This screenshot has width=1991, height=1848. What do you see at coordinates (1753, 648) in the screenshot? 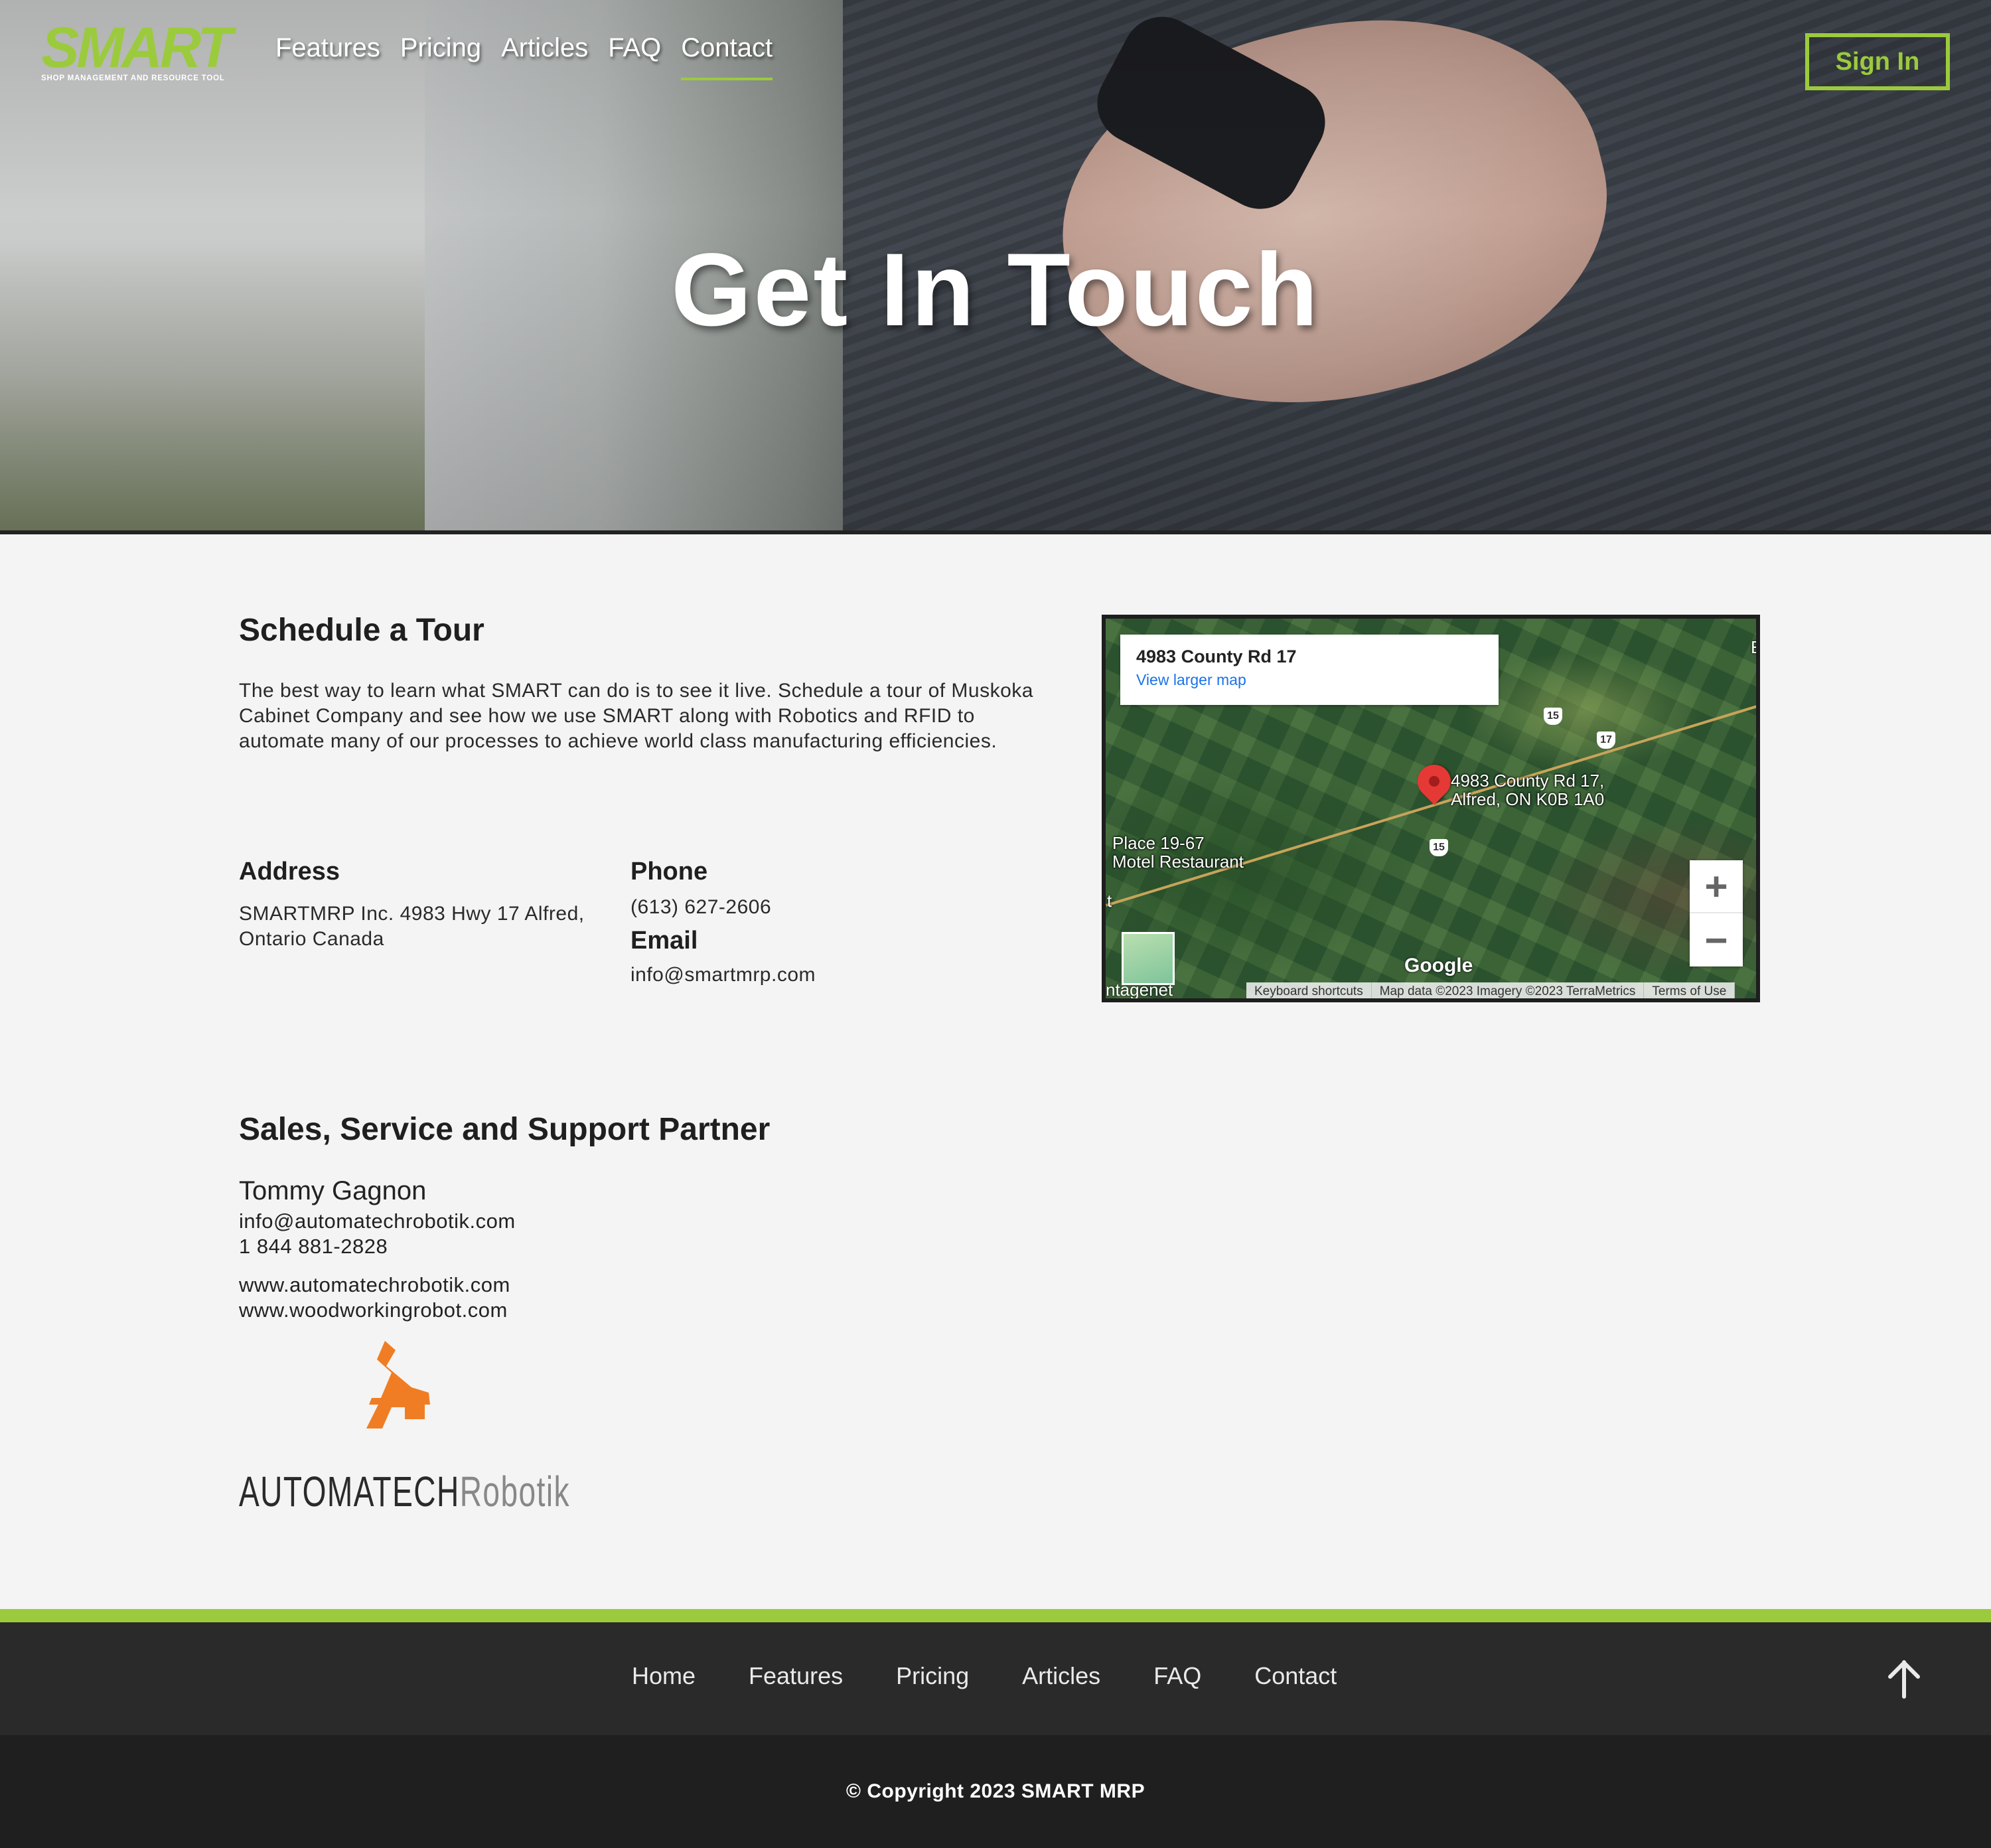
I see `map-edge-label: E` at bounding box center [1753, 648].